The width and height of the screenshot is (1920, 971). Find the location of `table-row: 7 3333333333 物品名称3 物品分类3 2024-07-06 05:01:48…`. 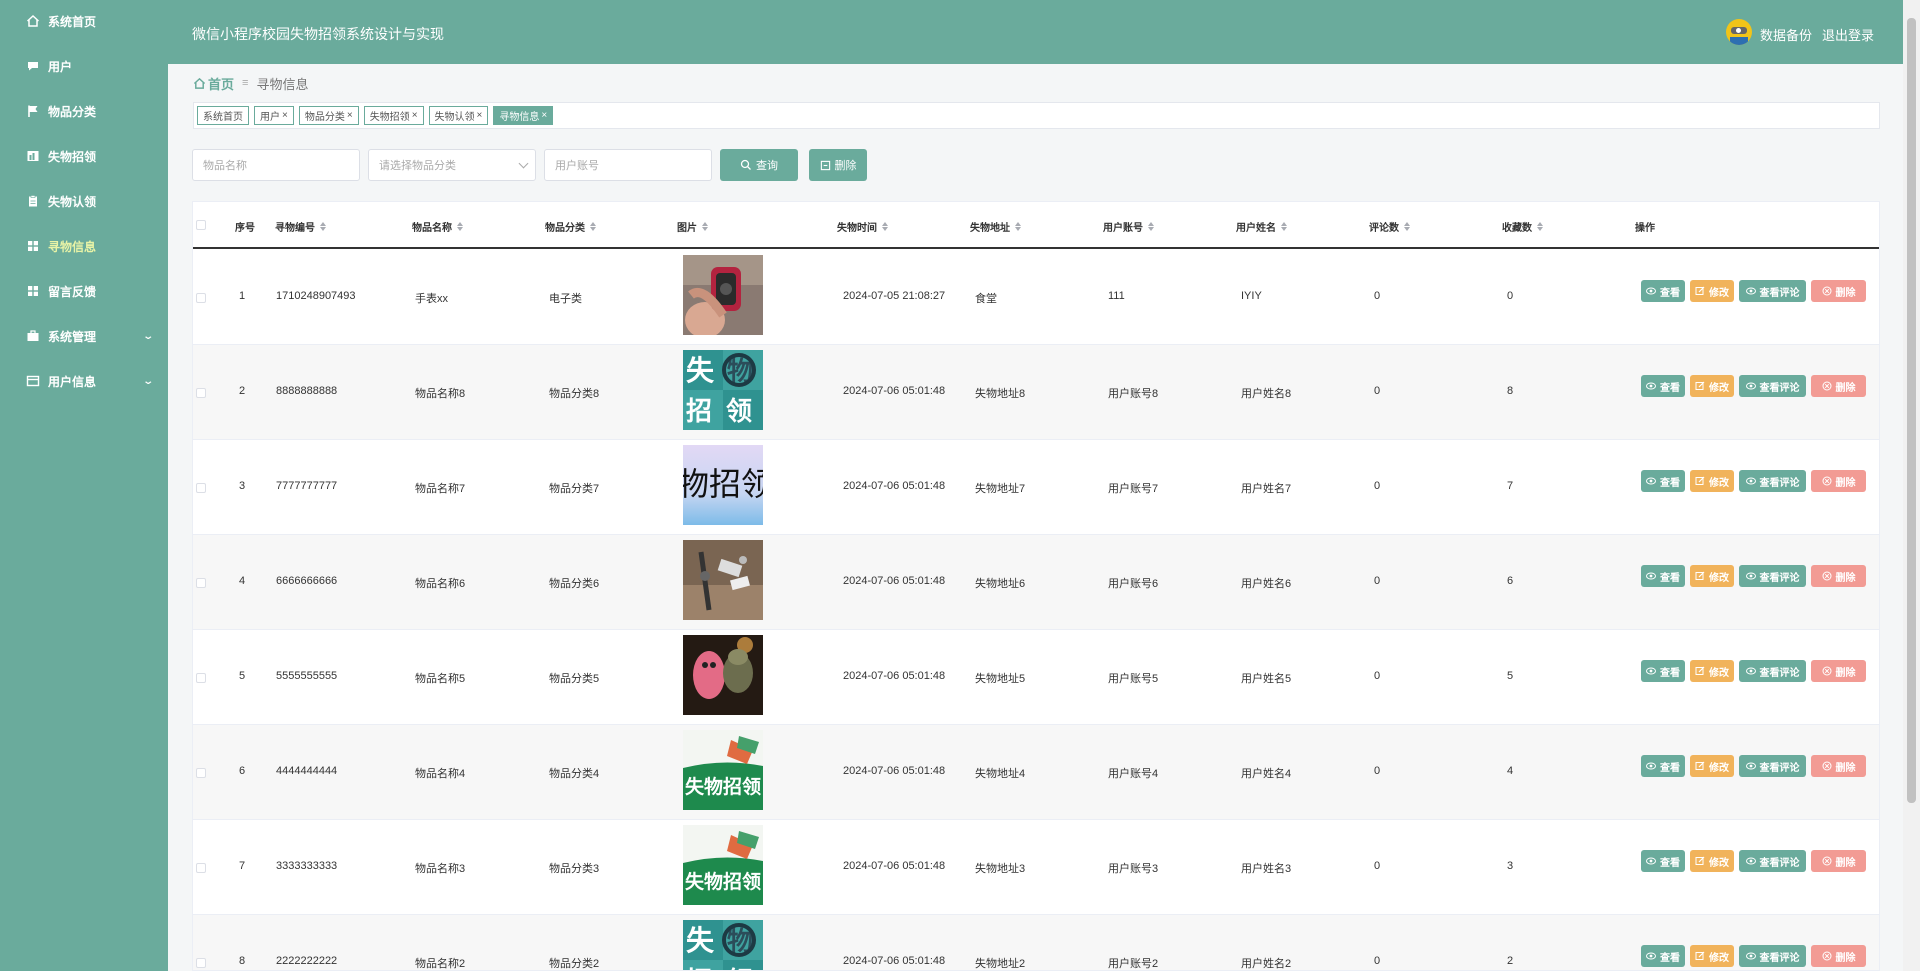

table-row: 7 3333333333 物品名称3 物品分类3 2024-07-06 05:01:48… is located at coordinates (1036, 867).